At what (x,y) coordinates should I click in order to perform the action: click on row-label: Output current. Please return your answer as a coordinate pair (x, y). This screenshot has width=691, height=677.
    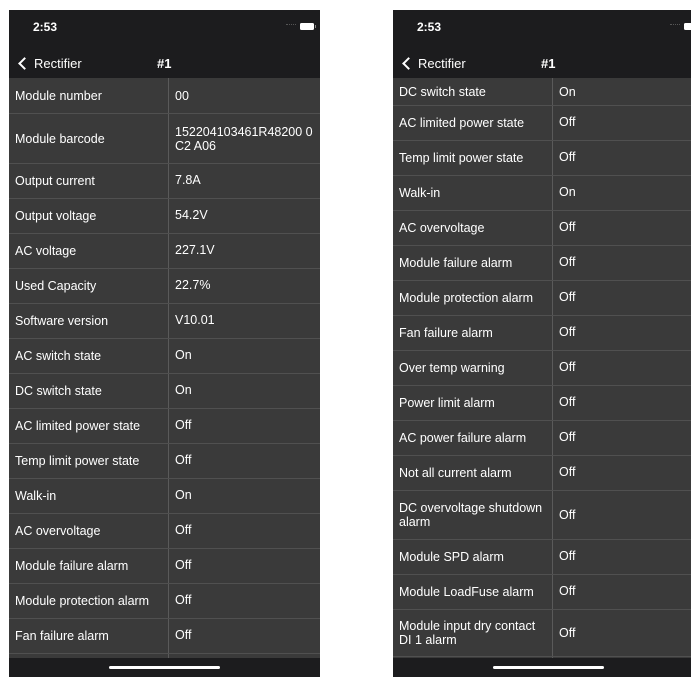
    Looking at the image, I should click on (55, 181).